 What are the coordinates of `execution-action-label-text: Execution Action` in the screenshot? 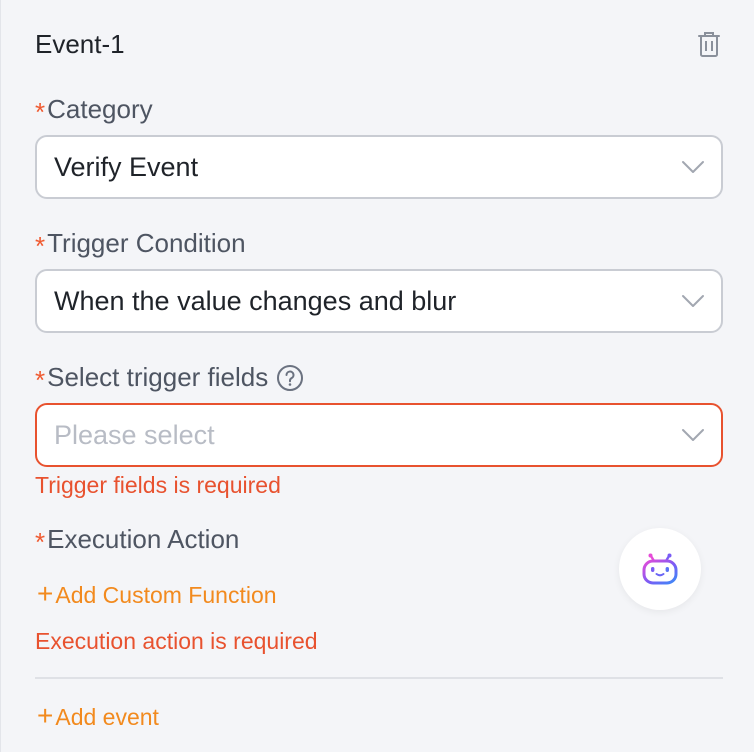 It's located at (143, 539).